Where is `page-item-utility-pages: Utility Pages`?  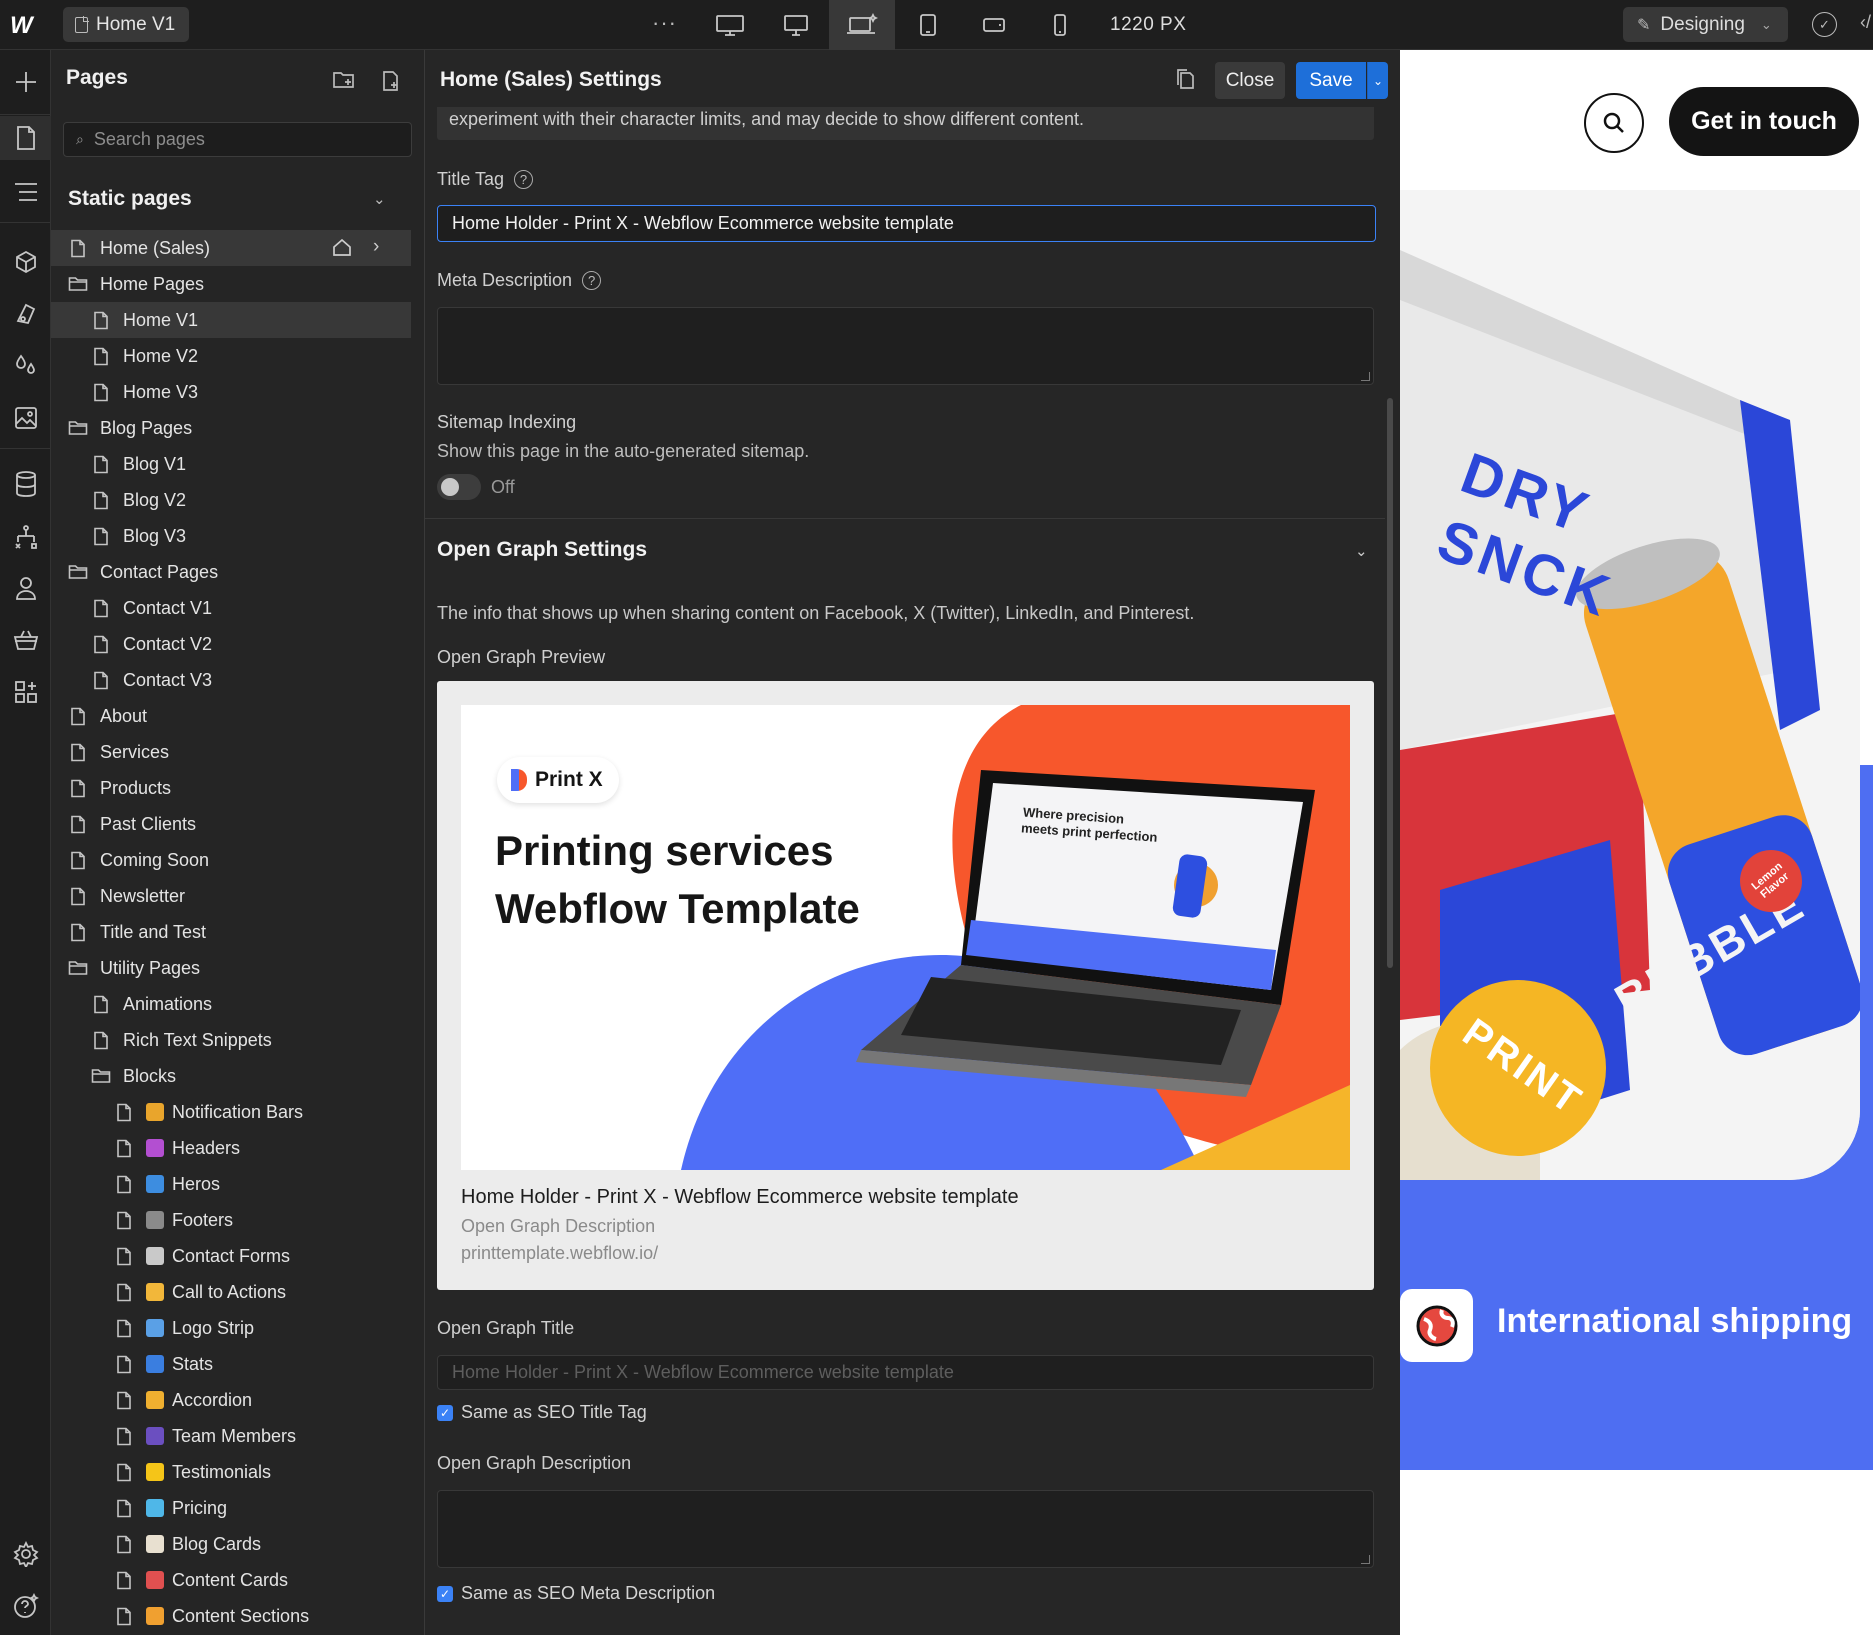 page-item-utility-pages: Utility Pages is located at coordinates (231, 968).